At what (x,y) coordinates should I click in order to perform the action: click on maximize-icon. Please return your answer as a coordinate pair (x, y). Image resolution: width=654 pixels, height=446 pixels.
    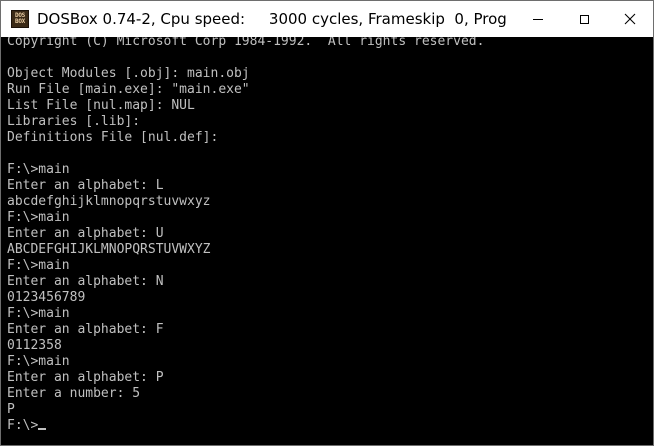
    Looking at the image, I should click on (584, 19).